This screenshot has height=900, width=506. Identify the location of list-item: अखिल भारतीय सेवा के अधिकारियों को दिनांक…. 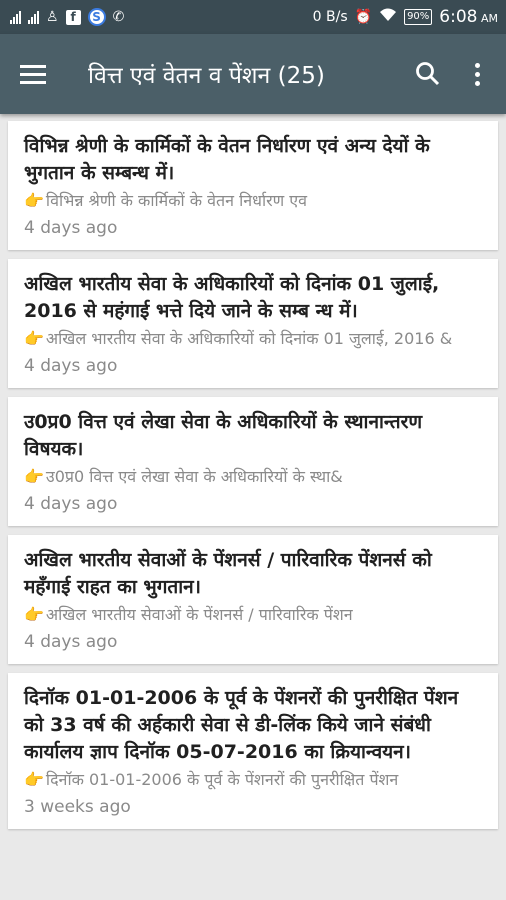
(253, 323).